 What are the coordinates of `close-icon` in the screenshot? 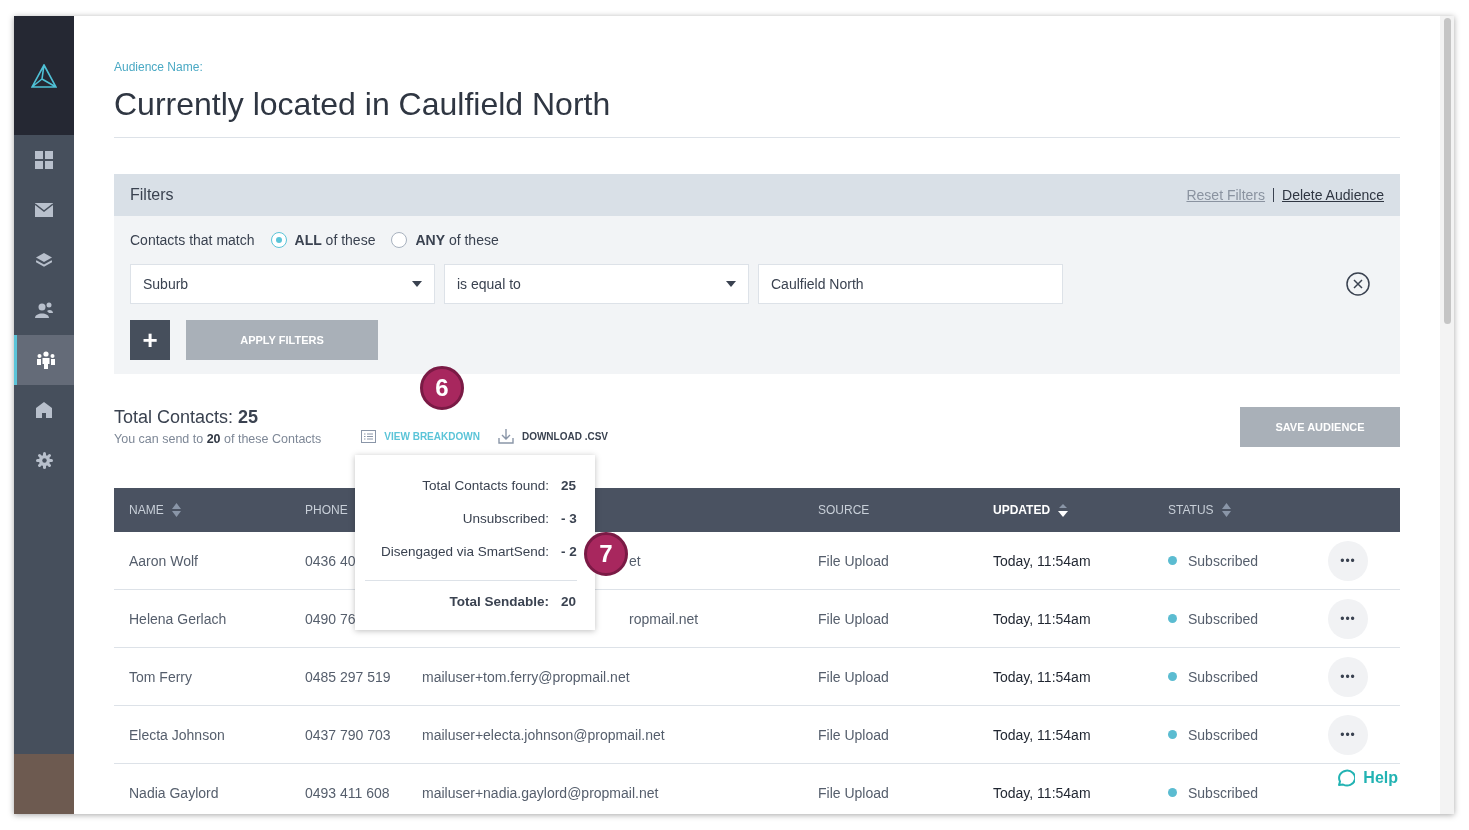 It's located at (1358, 284).